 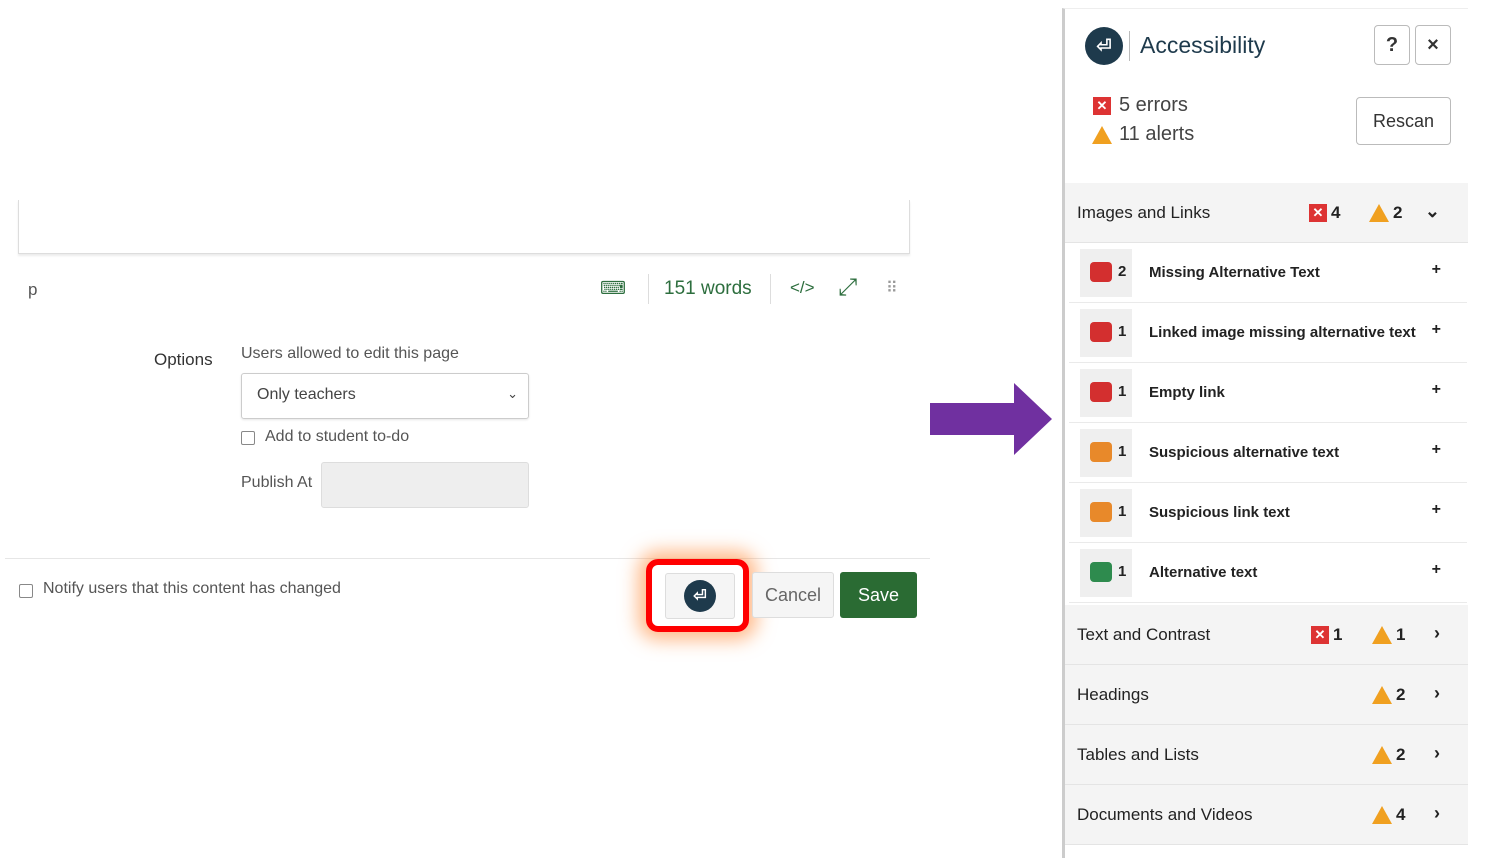 I want to click on save-button: Save, so click(x=878, y=595).